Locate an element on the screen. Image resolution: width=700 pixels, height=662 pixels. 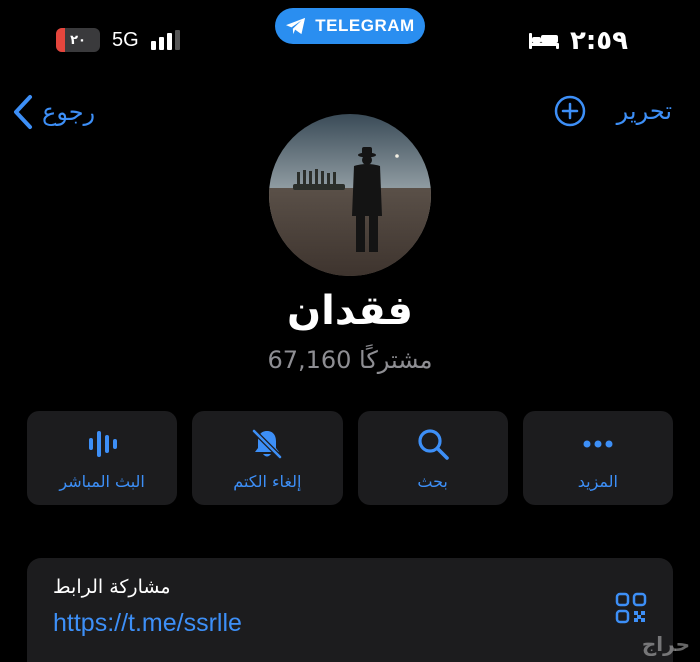
share-link-title: مشاركة الرابط is located at coordinates (112, 587).